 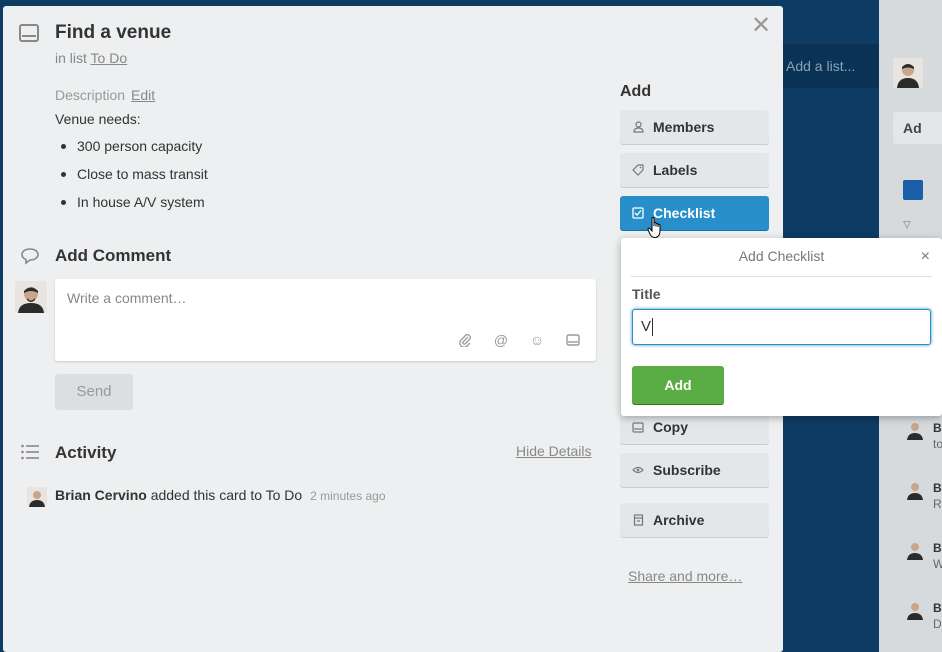 What do you see at coordinates (923, 617) in the screenshot?
I see `list-item: B D` at bounding box center [923, 617].